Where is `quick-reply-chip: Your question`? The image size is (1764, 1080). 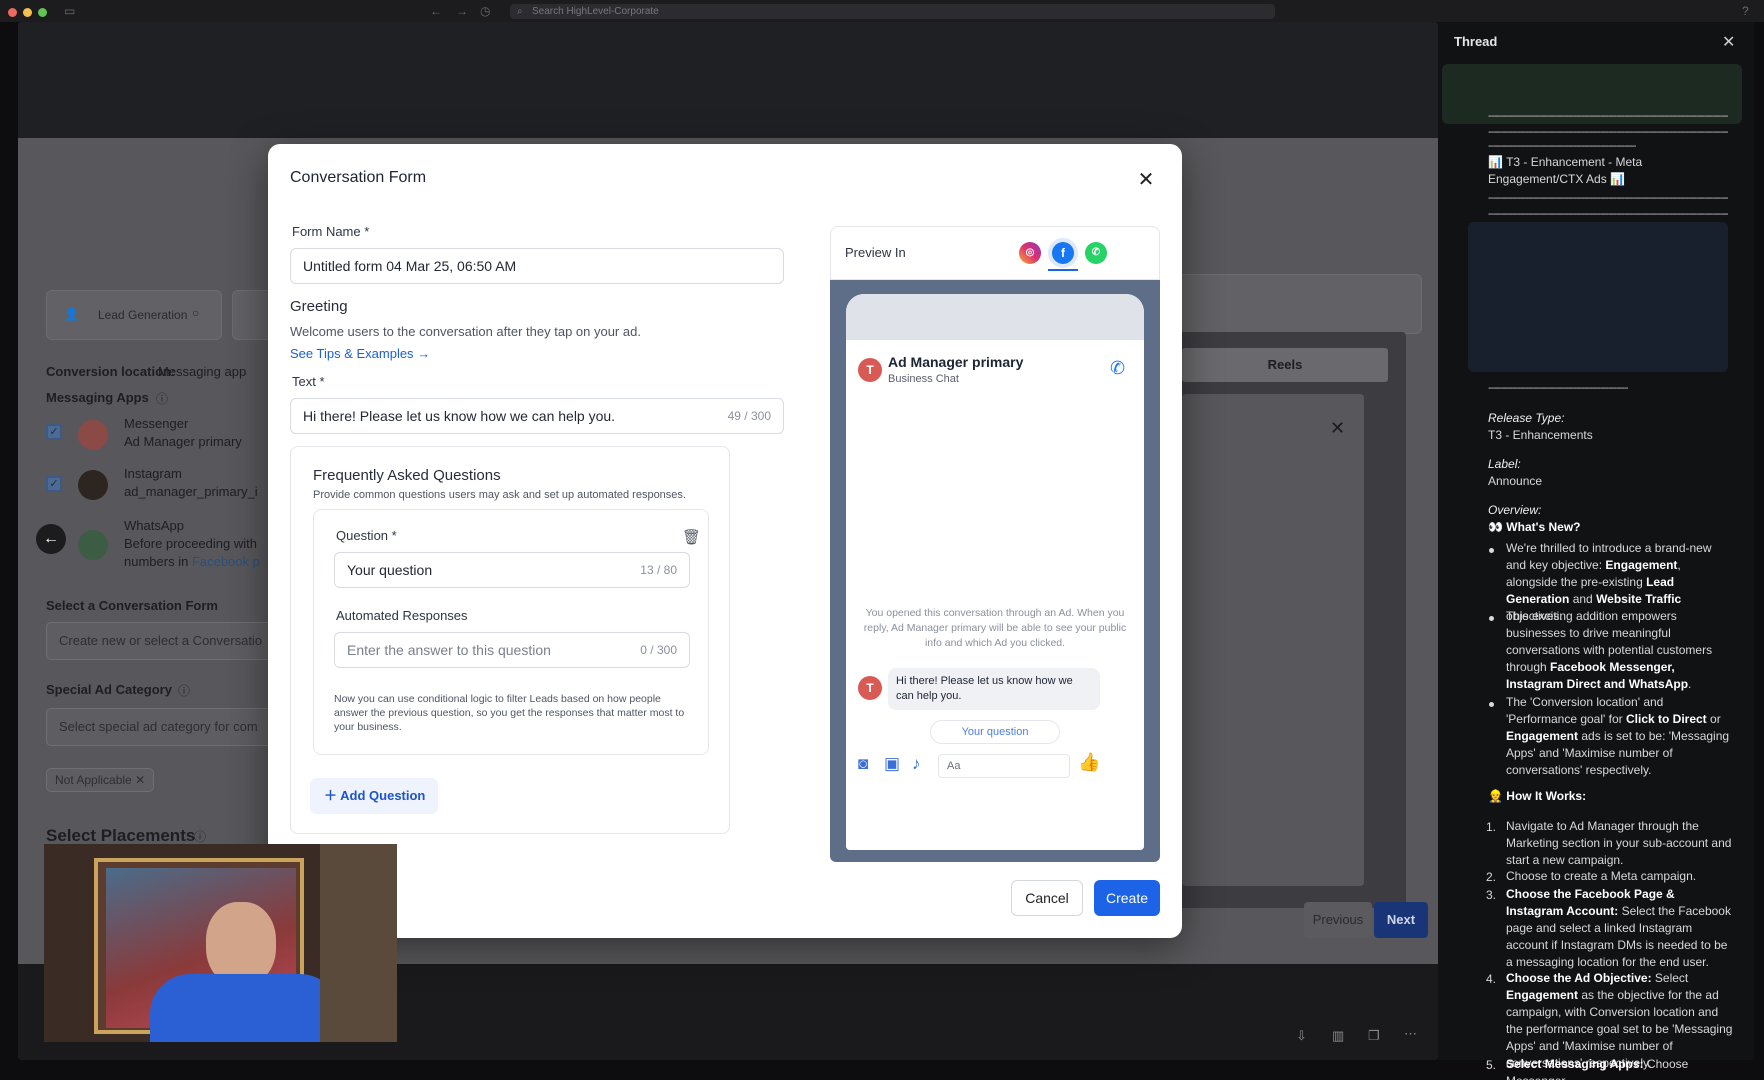
quick-reply-chip: Your question is located at coordinates (995, 732).